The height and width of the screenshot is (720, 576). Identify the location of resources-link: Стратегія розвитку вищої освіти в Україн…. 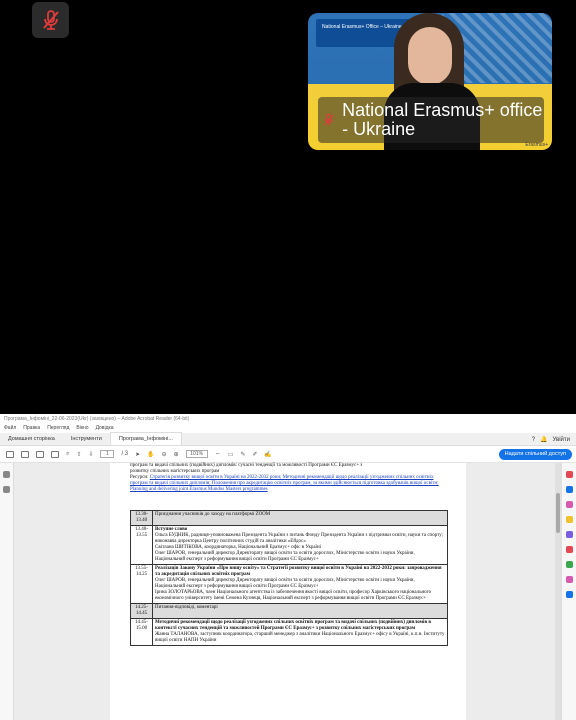
(284, 483).